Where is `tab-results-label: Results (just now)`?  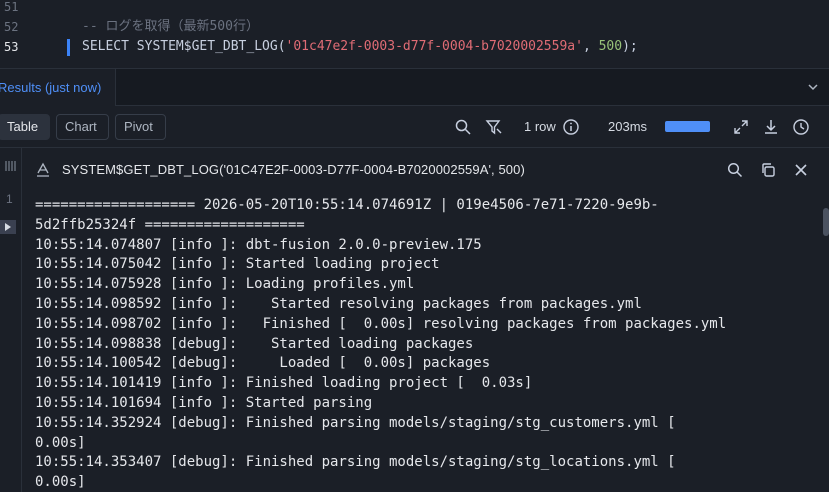 tab-results-label: Results (just now) is located at coordinates (51, 87).